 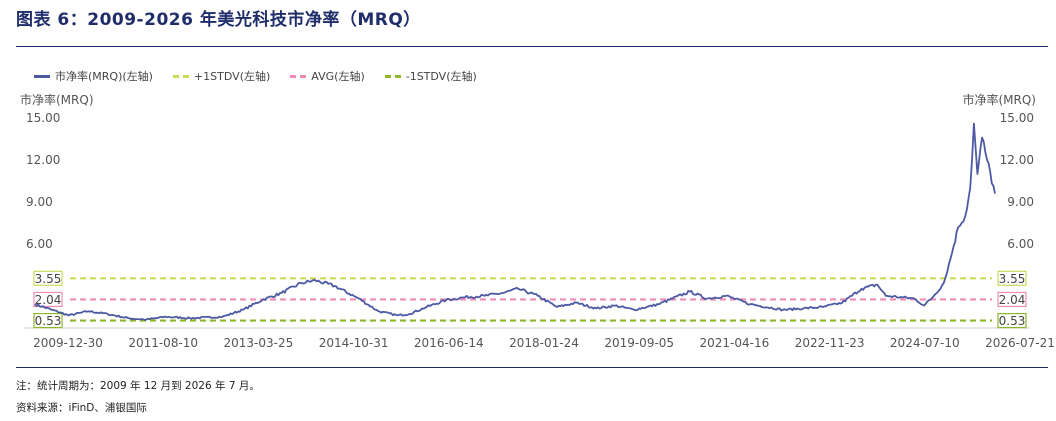 I want to click on y-tick-left-2: 9.00, so click(x=39, y=202).